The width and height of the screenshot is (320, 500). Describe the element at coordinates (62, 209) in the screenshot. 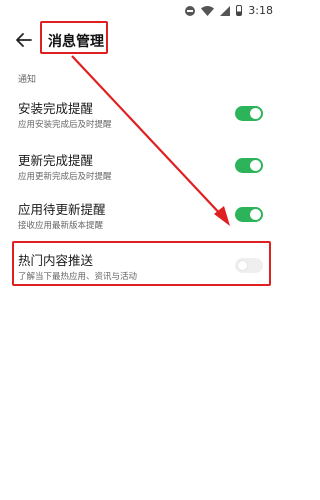

I see `setting-title: 应用待更新提醒` at that location.